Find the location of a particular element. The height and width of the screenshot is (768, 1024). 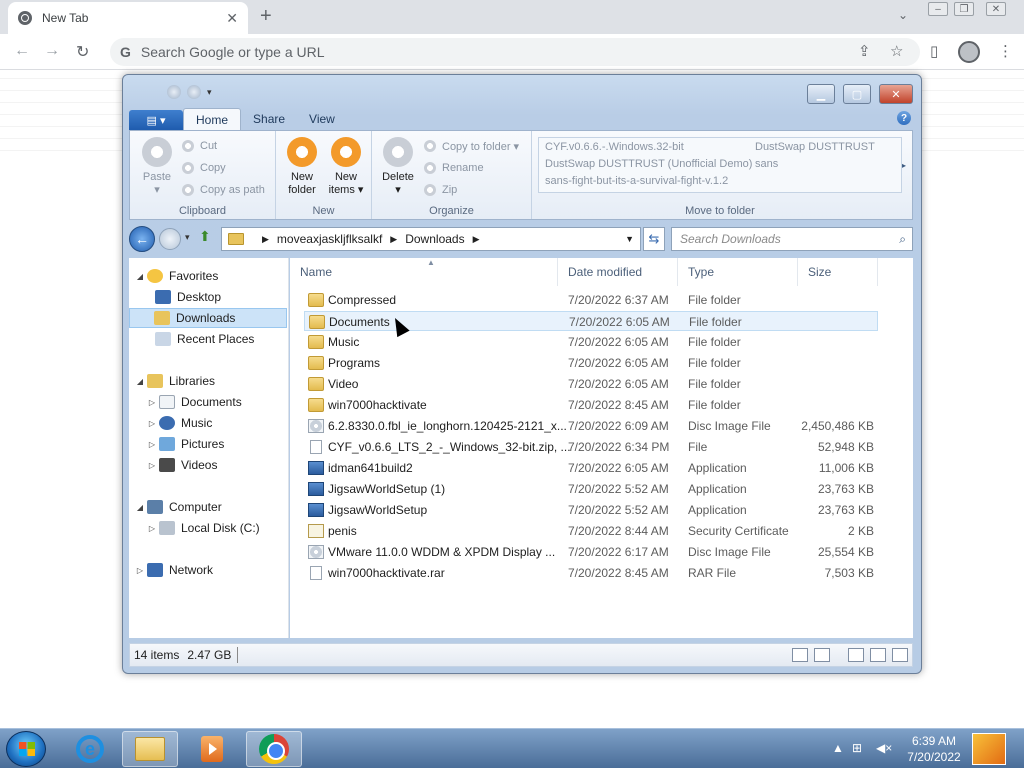

tree-recent-places: Recent Places is located at coordinates (232, 339).